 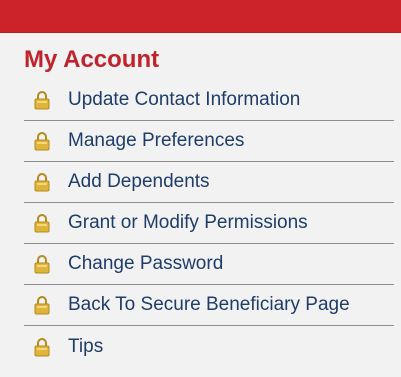 I want to click on menu-item-manage-preferences: Manage Preferences, so click(x=209, y=141).